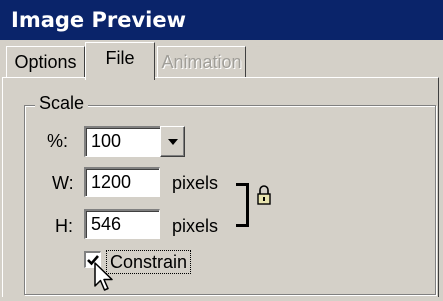  What do you see at coordinates (148, 262) in the screenshot?
I see `constrain-label: Constrain` at bounding box center [148, 262].